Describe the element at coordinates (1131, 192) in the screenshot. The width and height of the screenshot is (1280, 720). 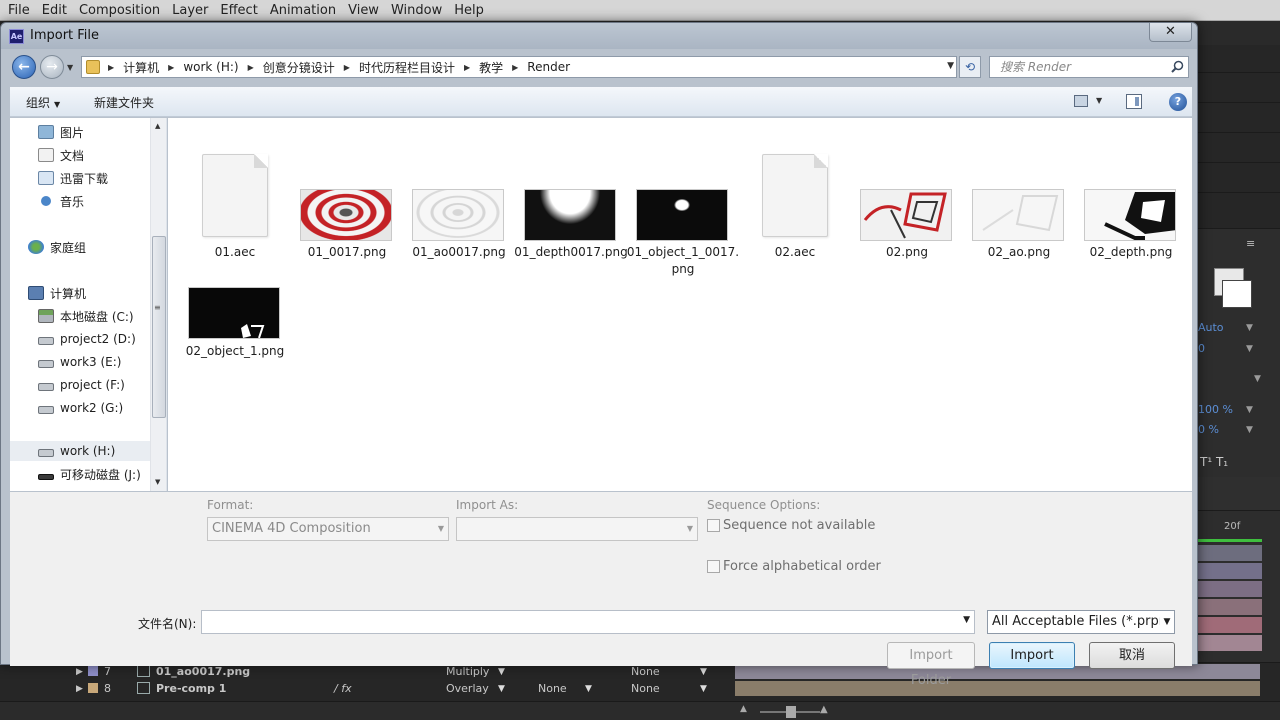
I see `file-item: 02_depth.png` at that location.